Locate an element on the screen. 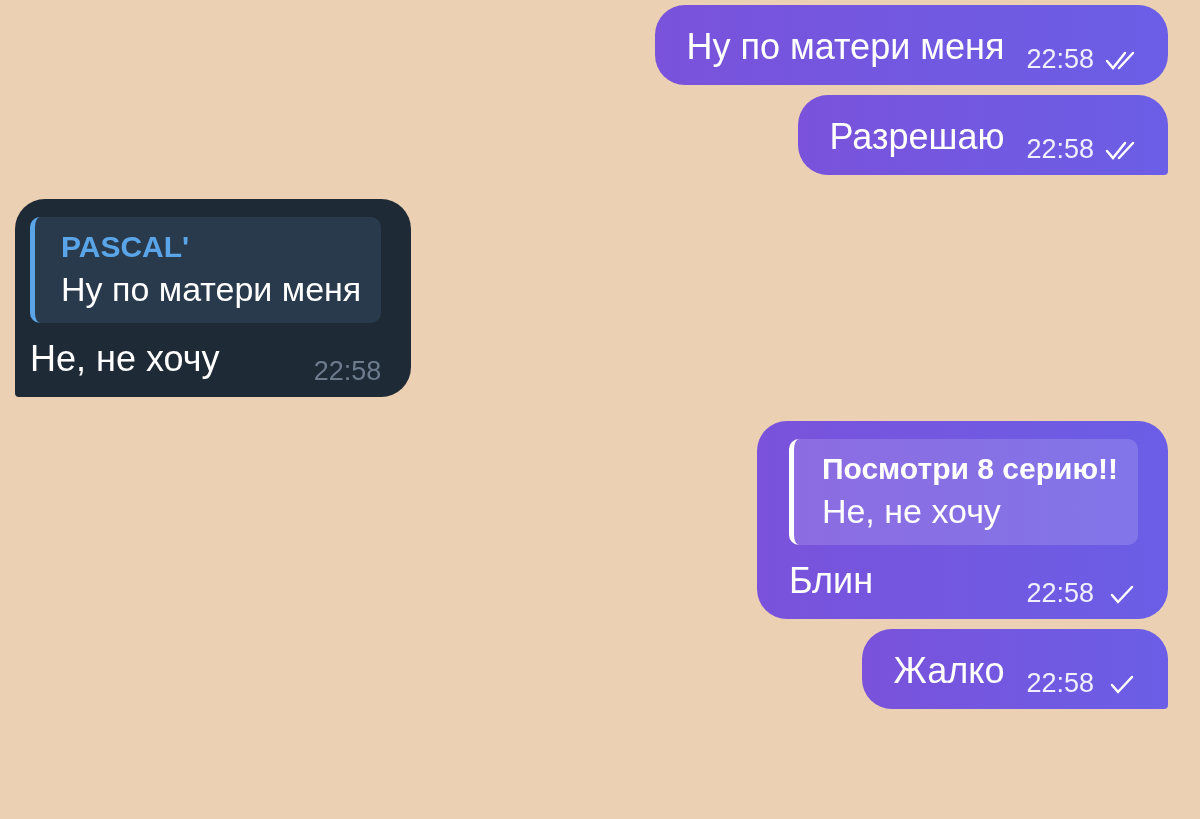 This screenshot has height=819, width=1200. message-bubble: Посмотри 8 серию!! Не, не хочу Блин 22:58 is located at coordinates (962, 520).